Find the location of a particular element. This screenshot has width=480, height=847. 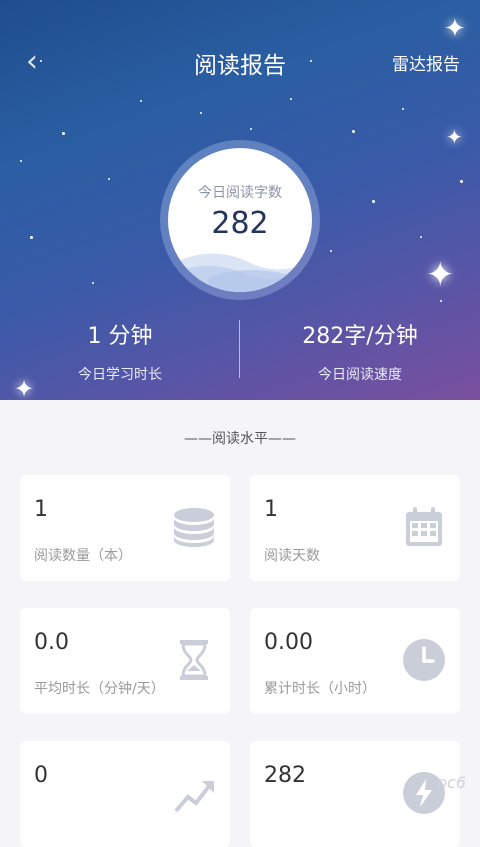

stat-card-days: 1 阅读天数 is located at coordinates (355, 528).